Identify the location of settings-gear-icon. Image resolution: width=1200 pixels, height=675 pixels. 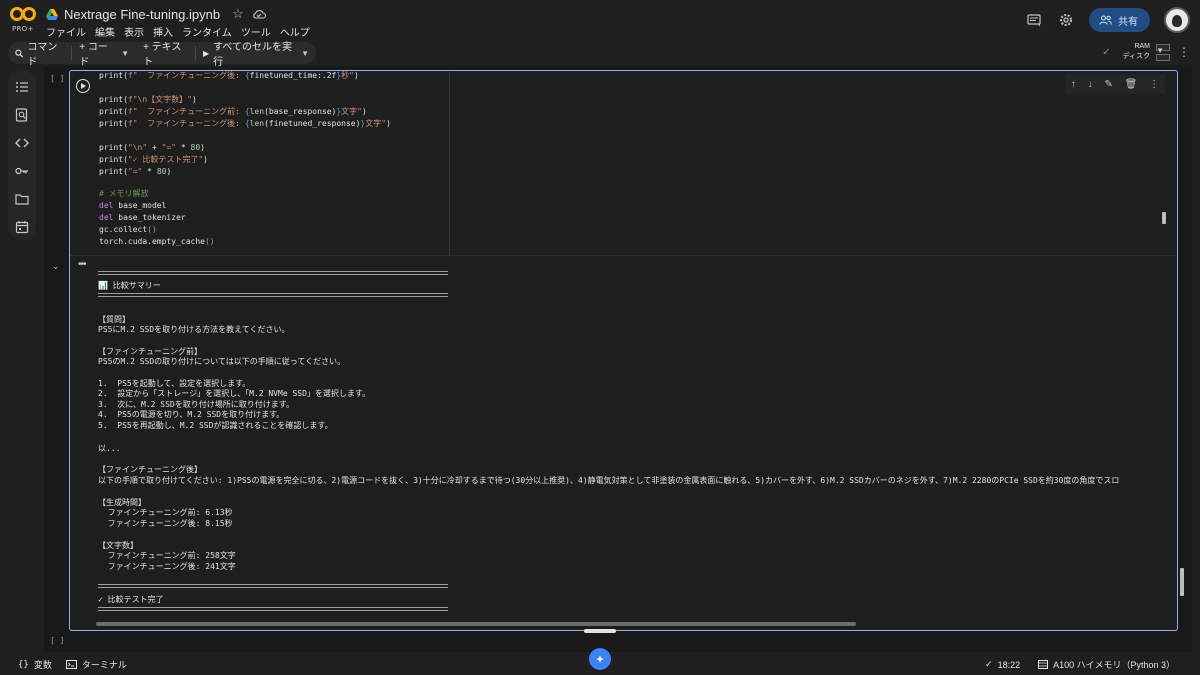
(1066, 20).